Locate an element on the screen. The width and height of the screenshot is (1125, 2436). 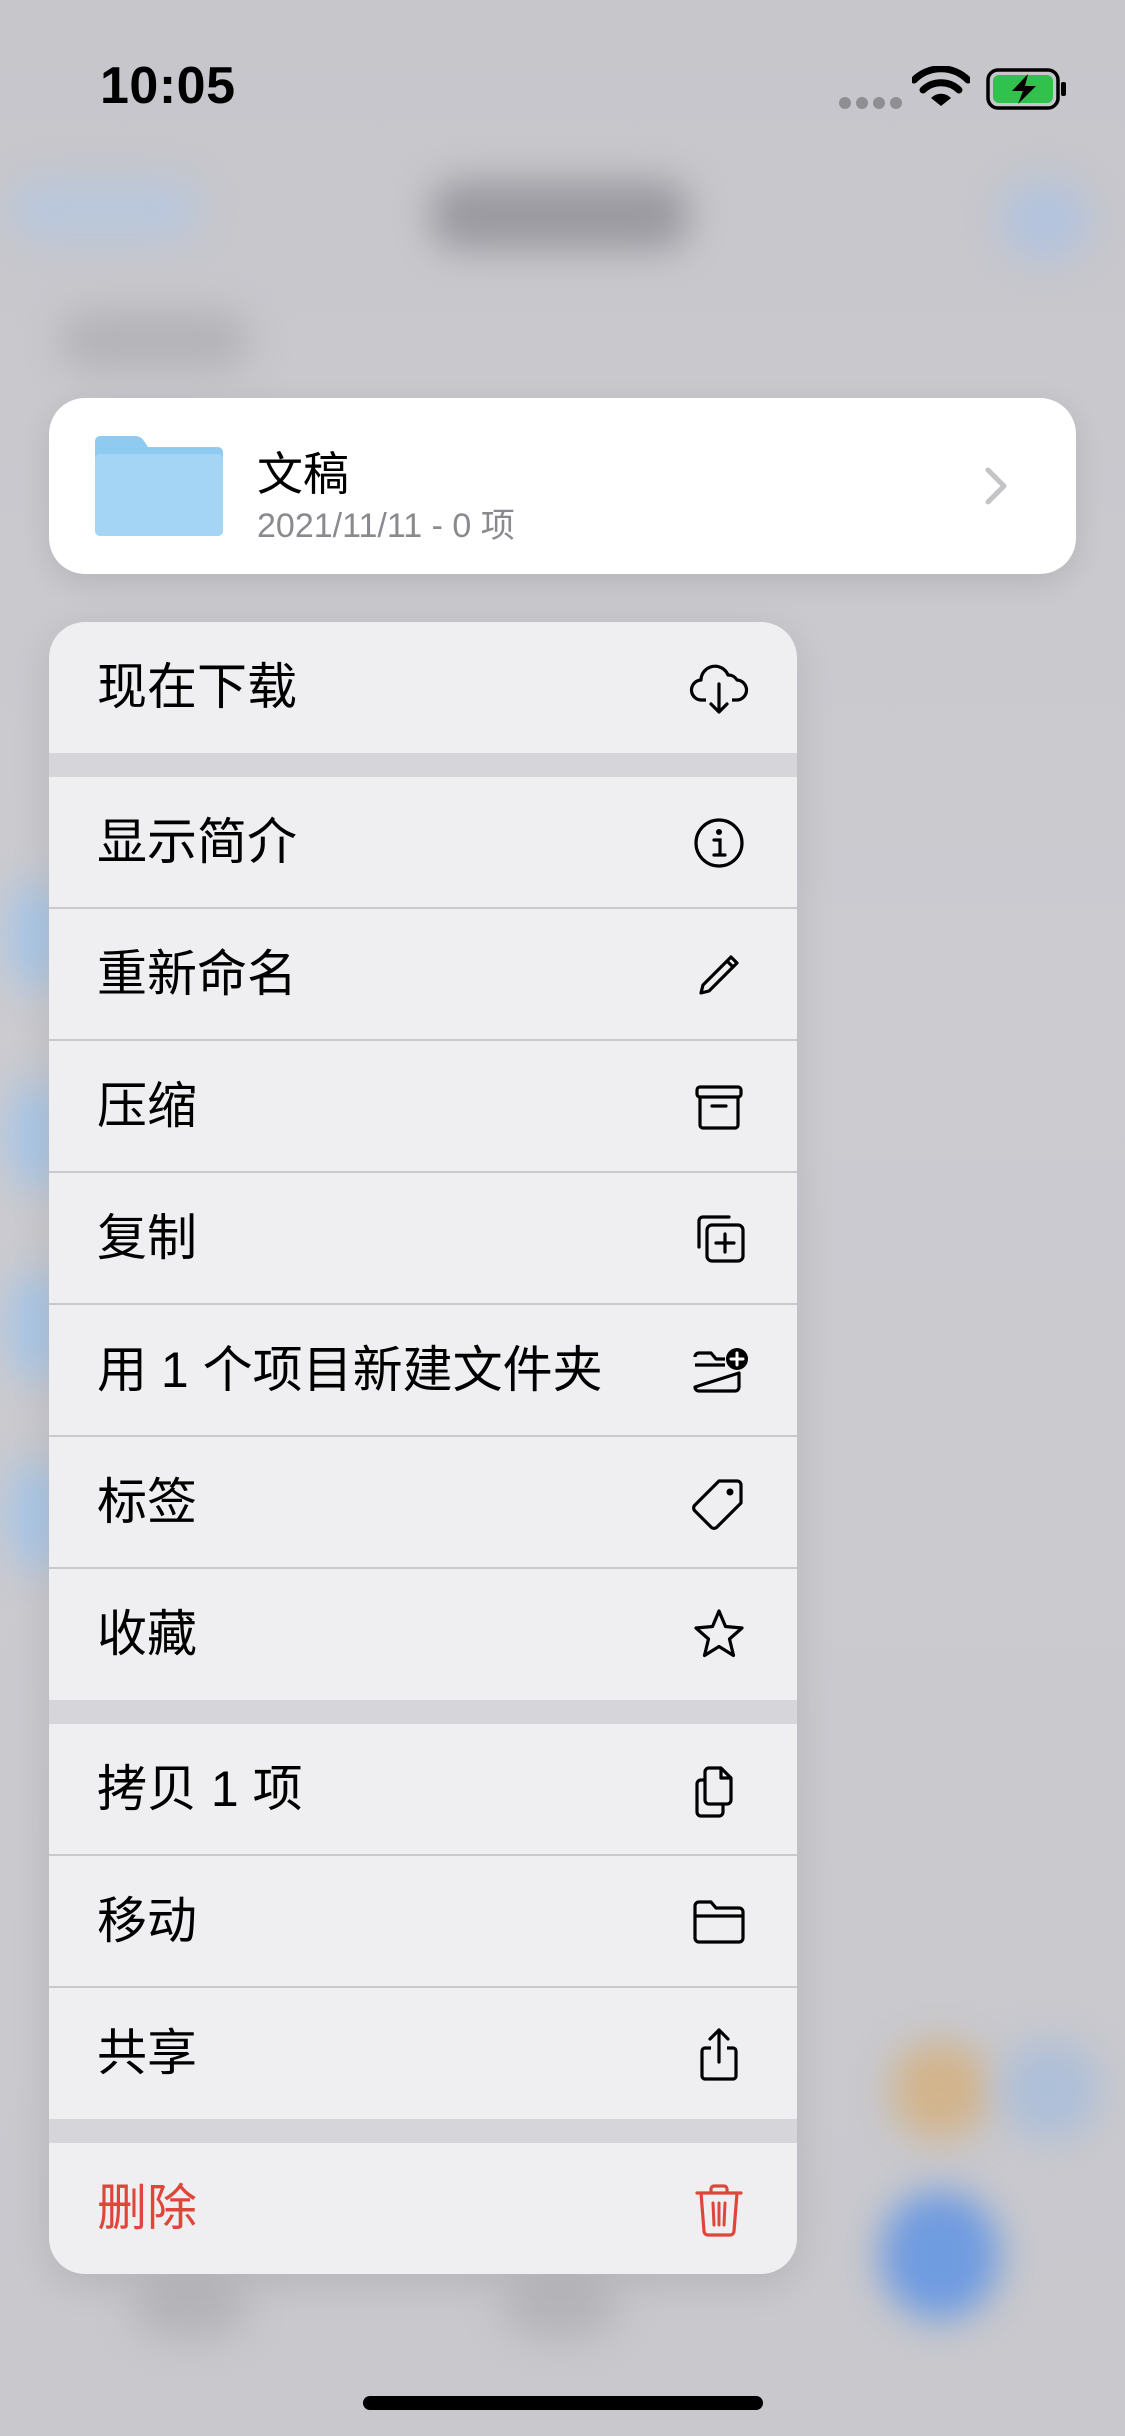
home-indicator is located at coordinates (563, 2403).